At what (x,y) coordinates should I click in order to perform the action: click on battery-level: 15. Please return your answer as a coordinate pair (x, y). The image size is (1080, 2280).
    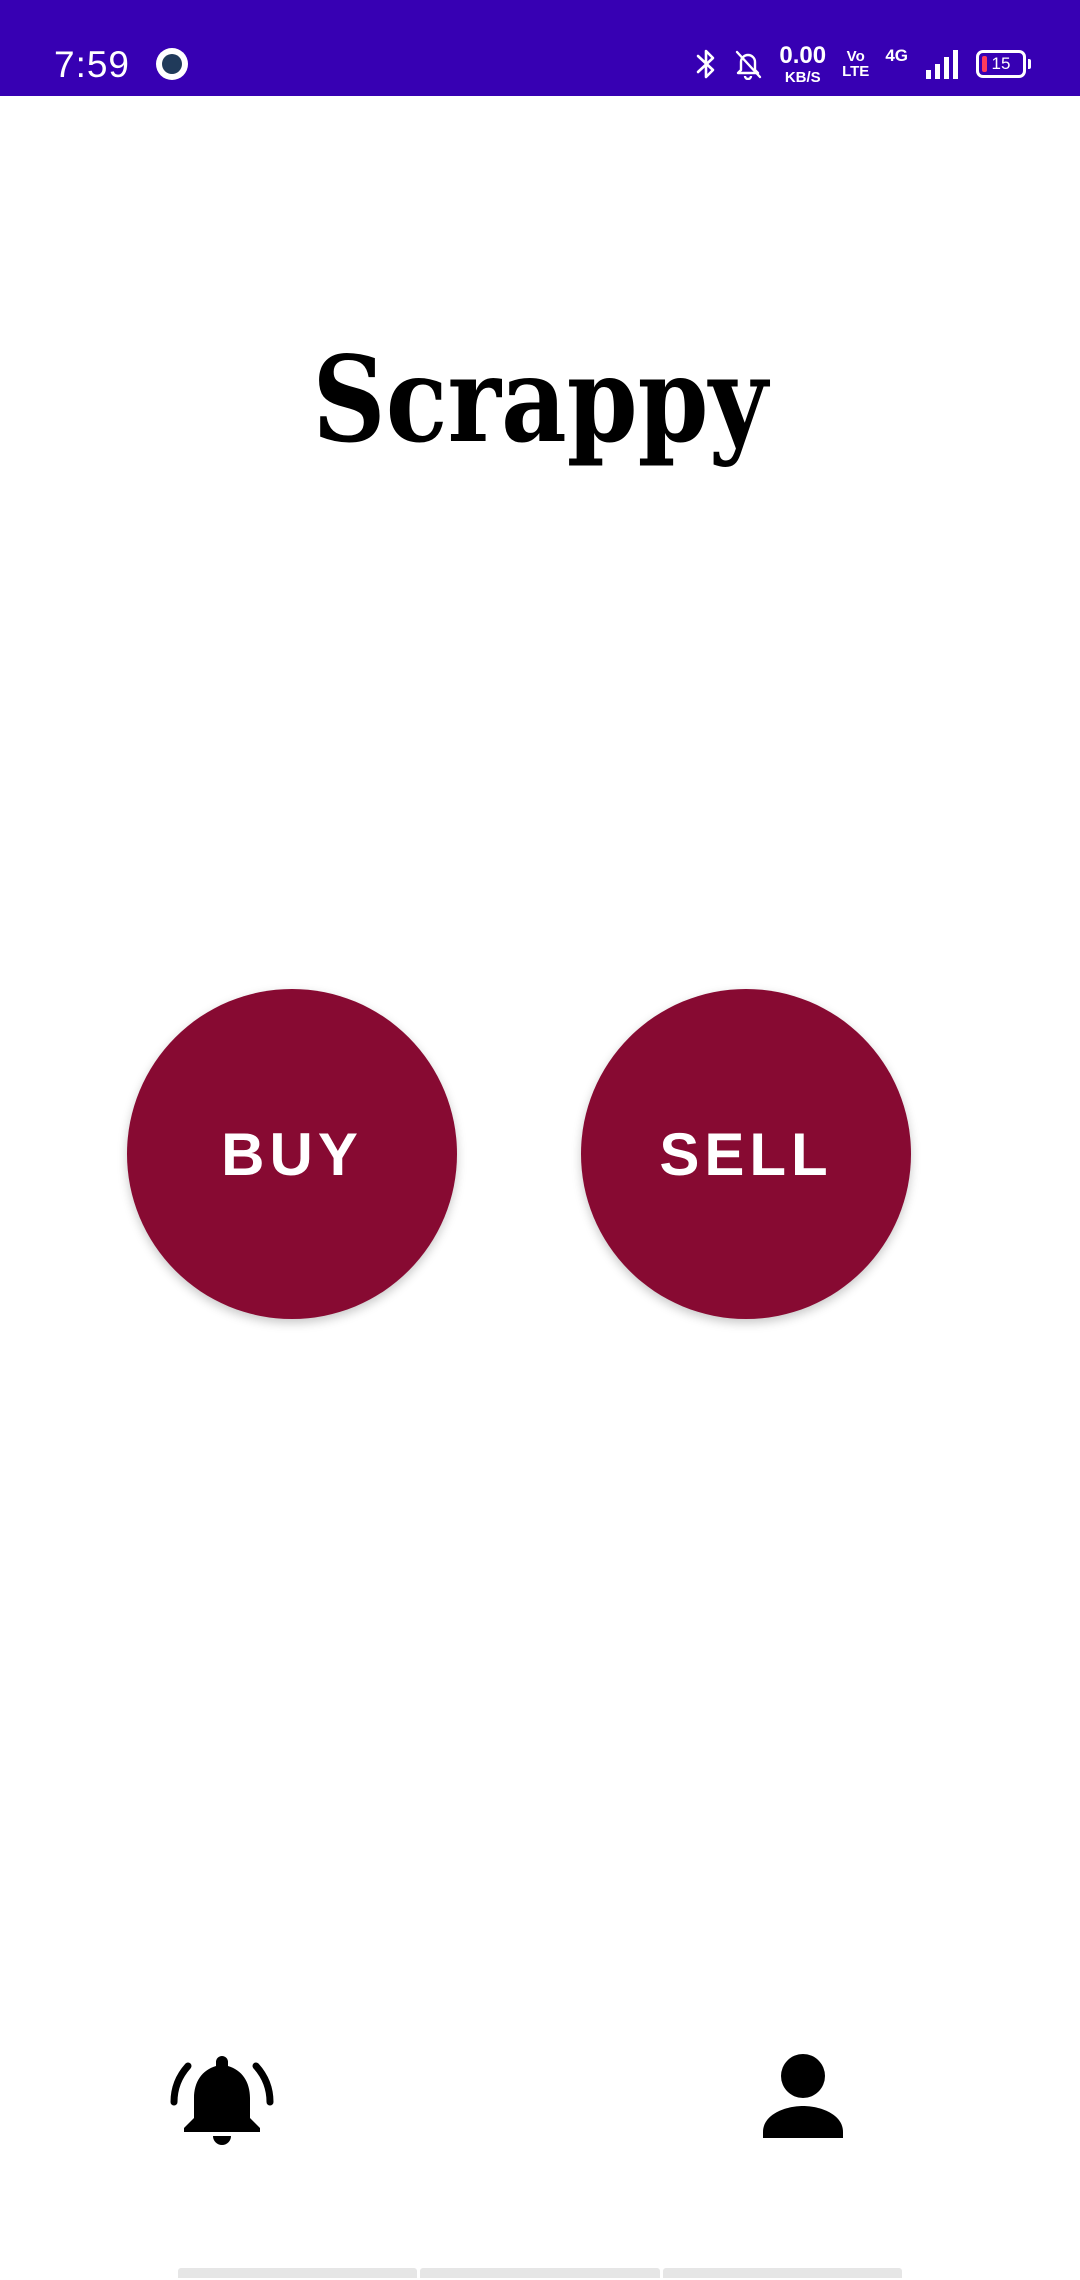
    Looking at the image, I should click on (1001, 63).